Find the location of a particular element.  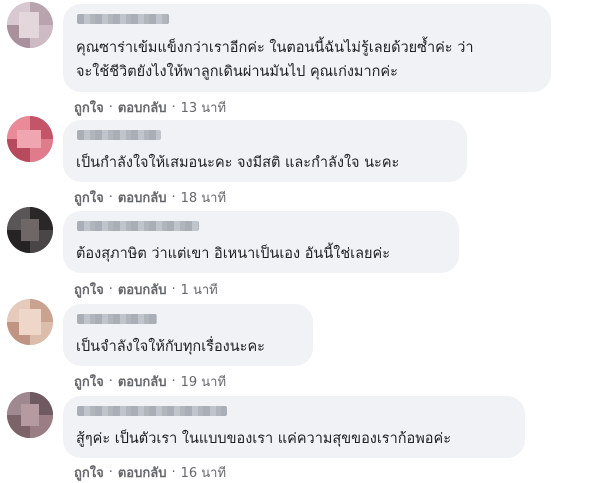

comment-actions: ถูกใจ · ตอบกลับ · 18 นาที is located at coordinates (150, 197).